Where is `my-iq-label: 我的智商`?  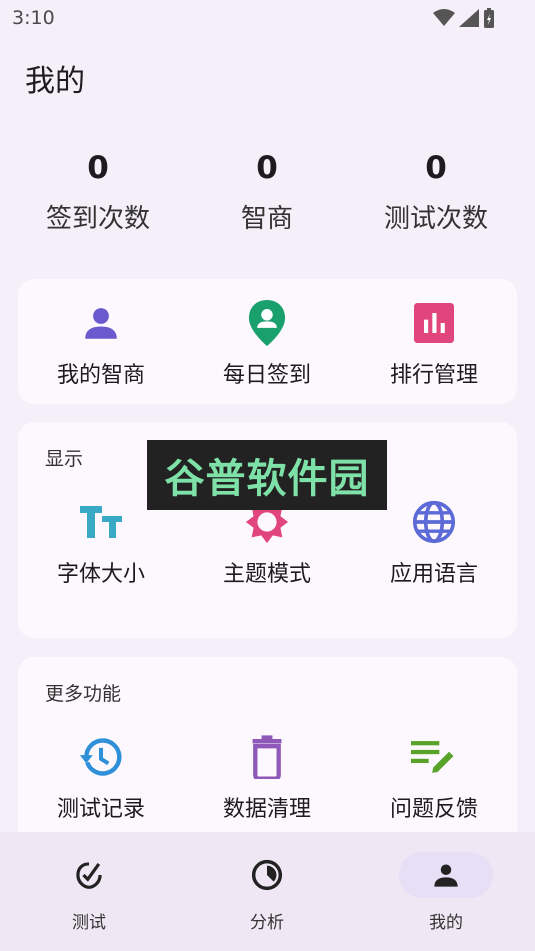
my-iq-label: 我的智商 is located at coordinates (100, 375).